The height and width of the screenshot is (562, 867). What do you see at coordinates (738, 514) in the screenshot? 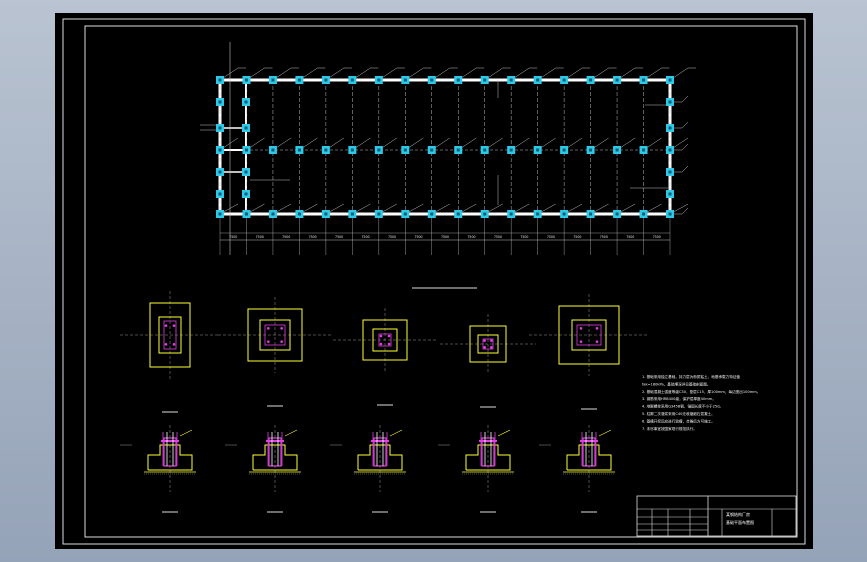
I see `title-project: 某钢结构厂房` at bounding box center [738, 514].